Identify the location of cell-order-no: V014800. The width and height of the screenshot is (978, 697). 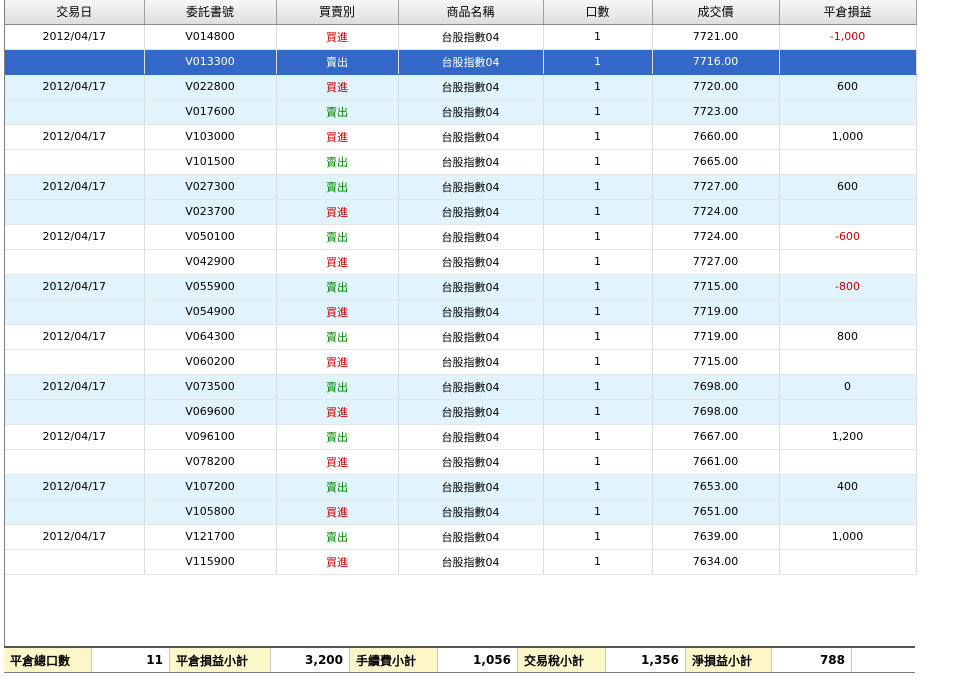
(210, 37).